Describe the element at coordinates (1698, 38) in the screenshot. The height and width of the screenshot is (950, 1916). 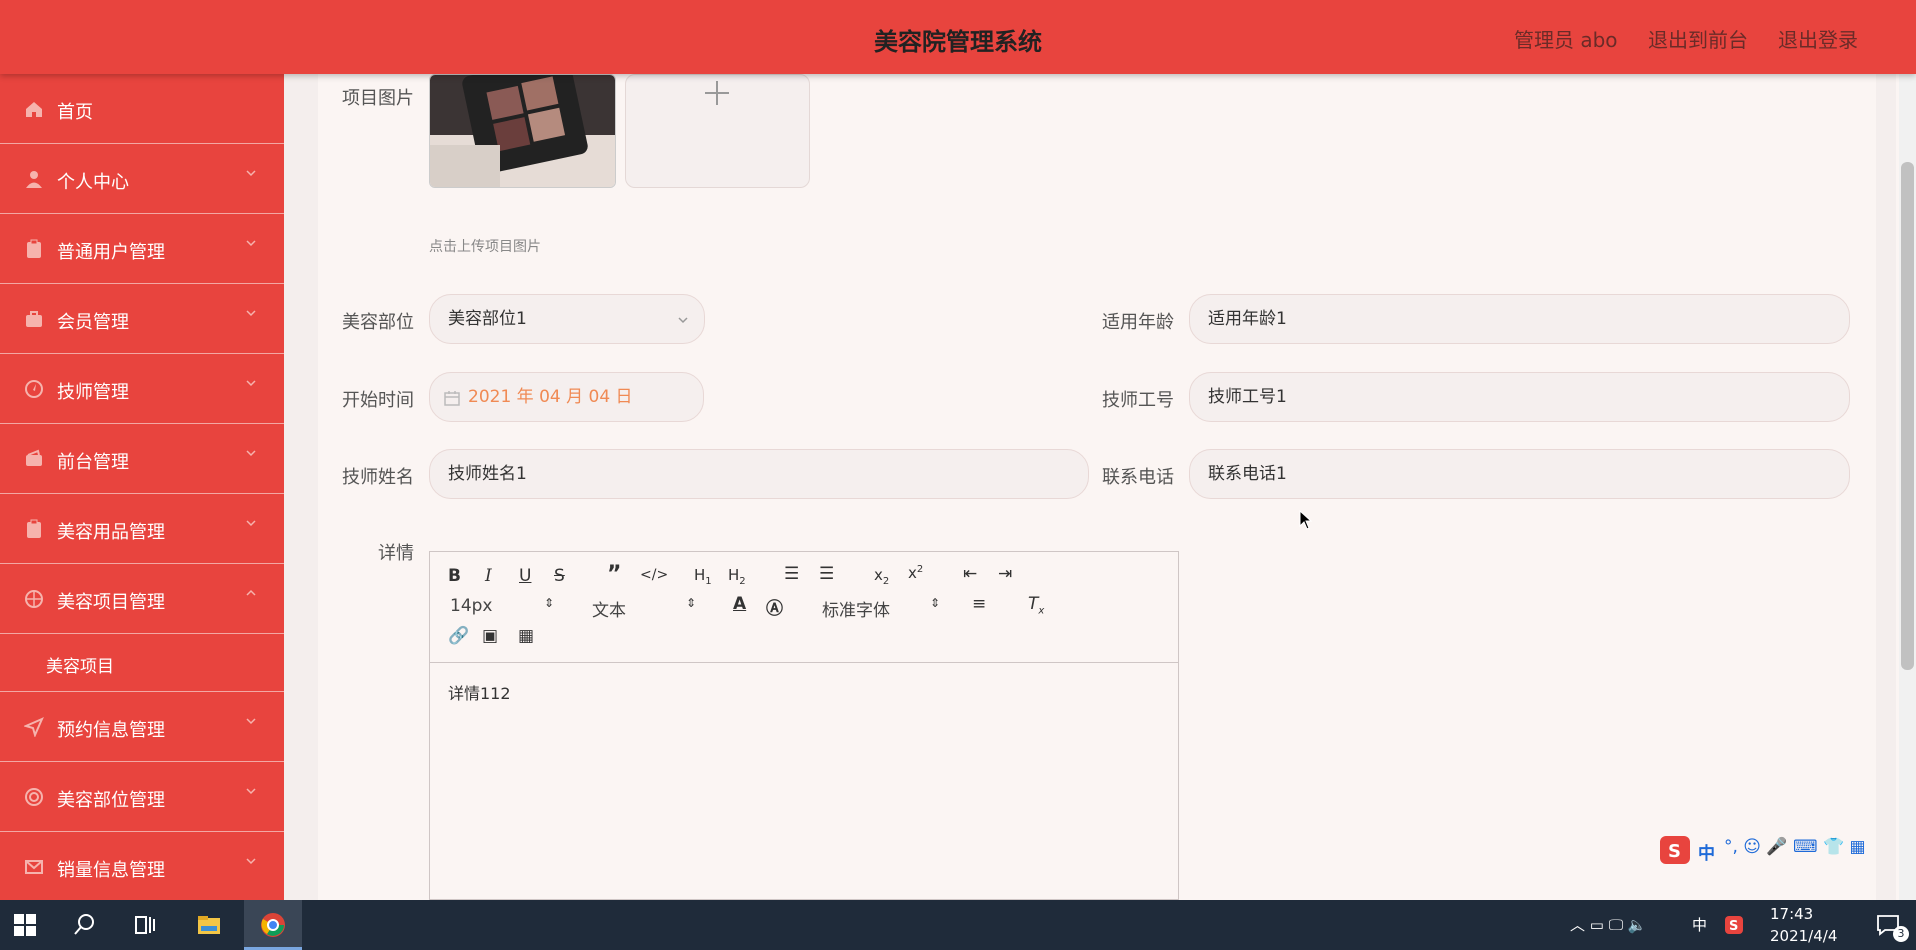
I see `back-to-front-link: 退出到前台` at that location.